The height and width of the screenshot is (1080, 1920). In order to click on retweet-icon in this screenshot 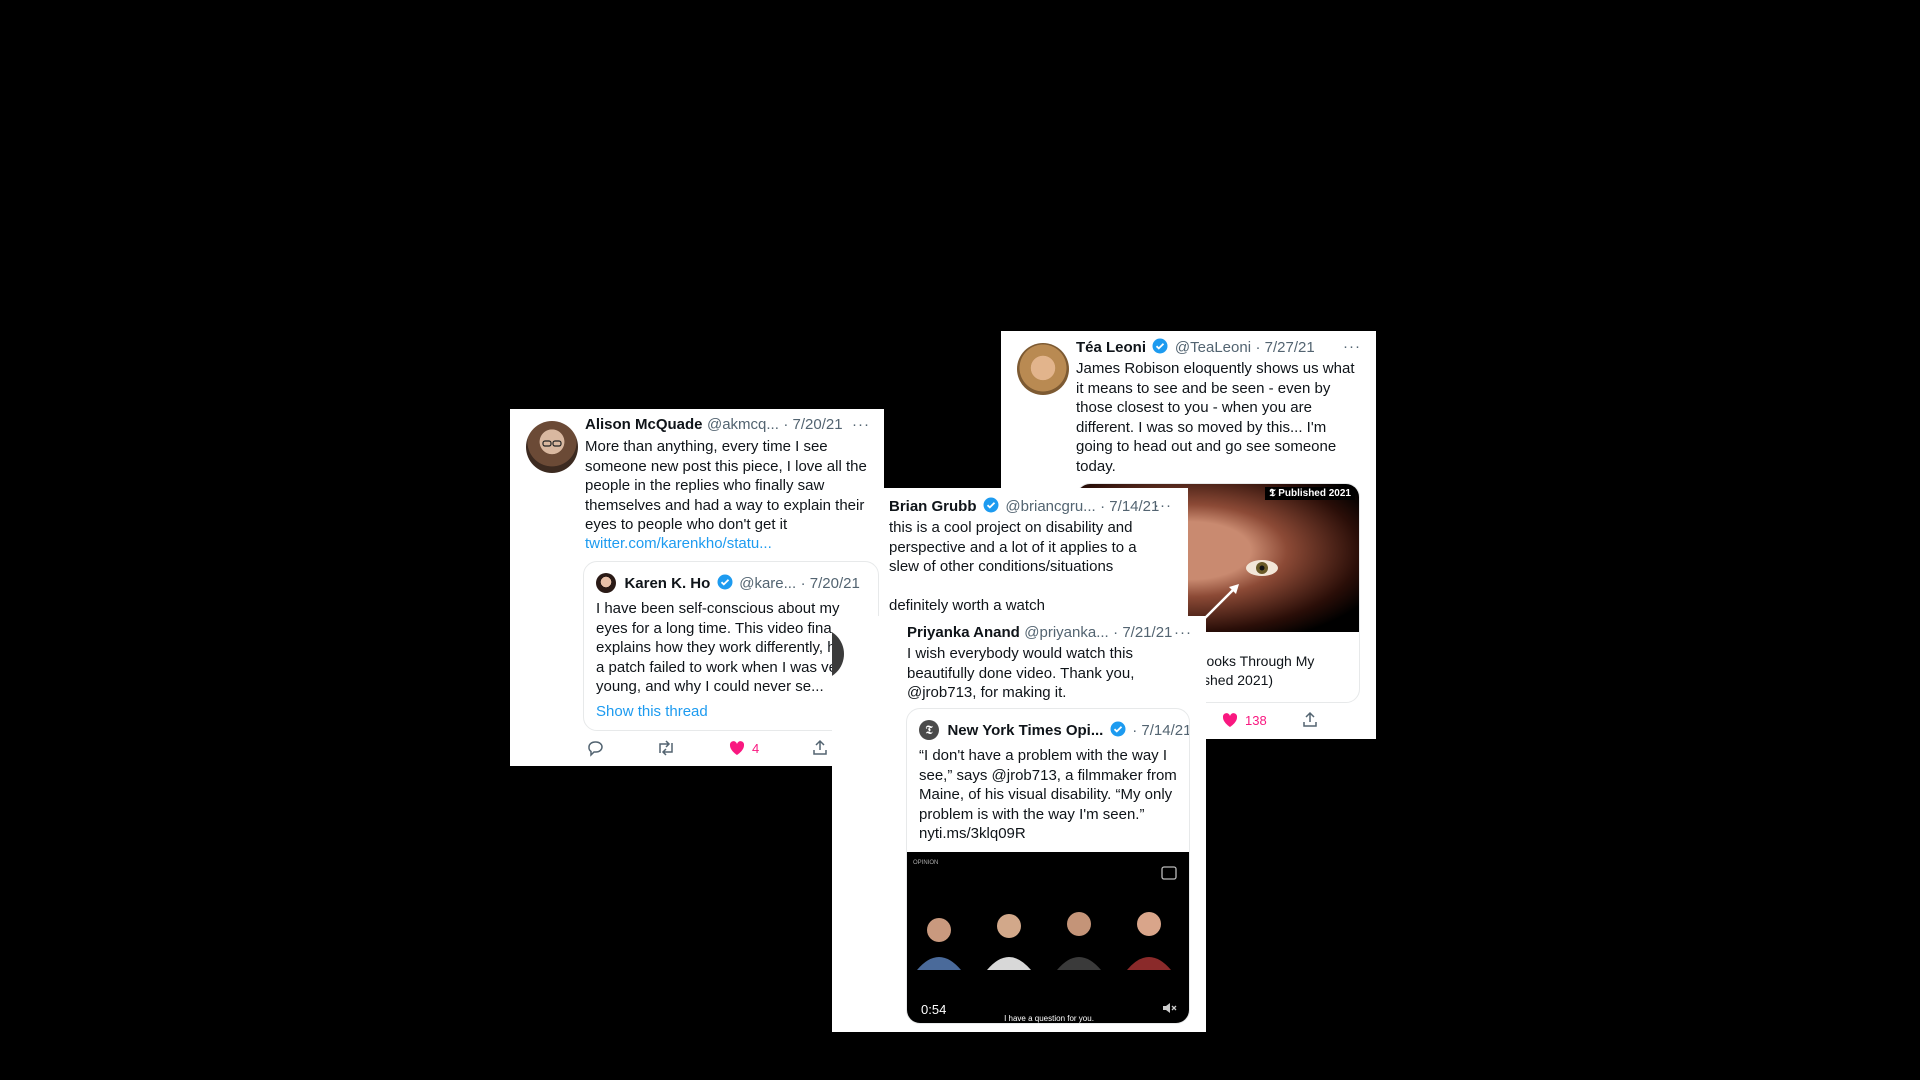, I will do `click(666, 748)`.